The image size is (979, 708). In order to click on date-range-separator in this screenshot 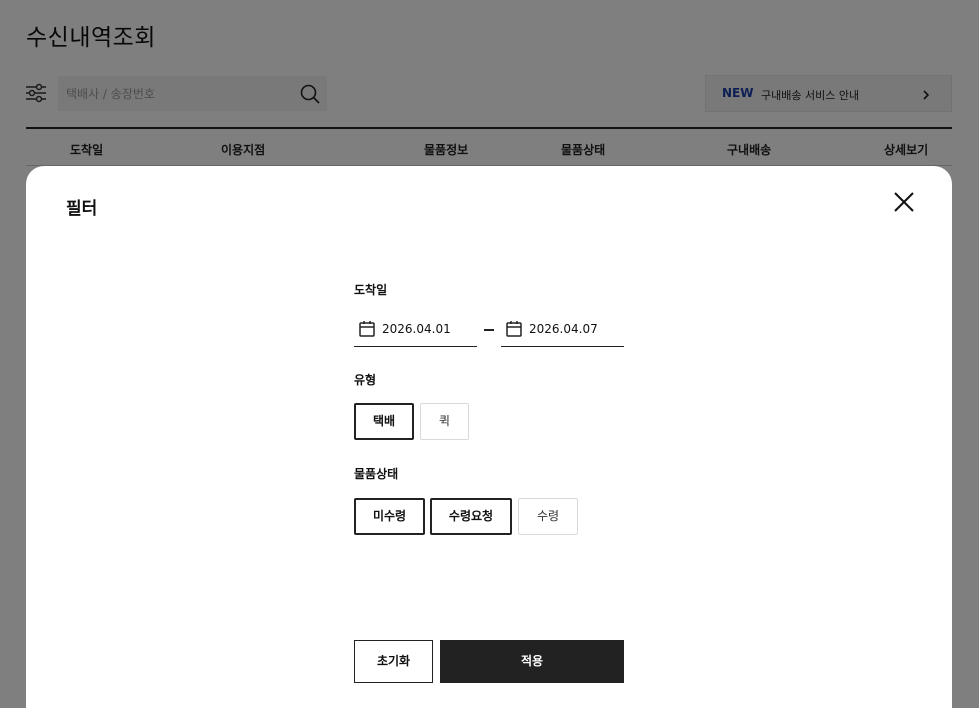, I will do `click(489, 330)`.